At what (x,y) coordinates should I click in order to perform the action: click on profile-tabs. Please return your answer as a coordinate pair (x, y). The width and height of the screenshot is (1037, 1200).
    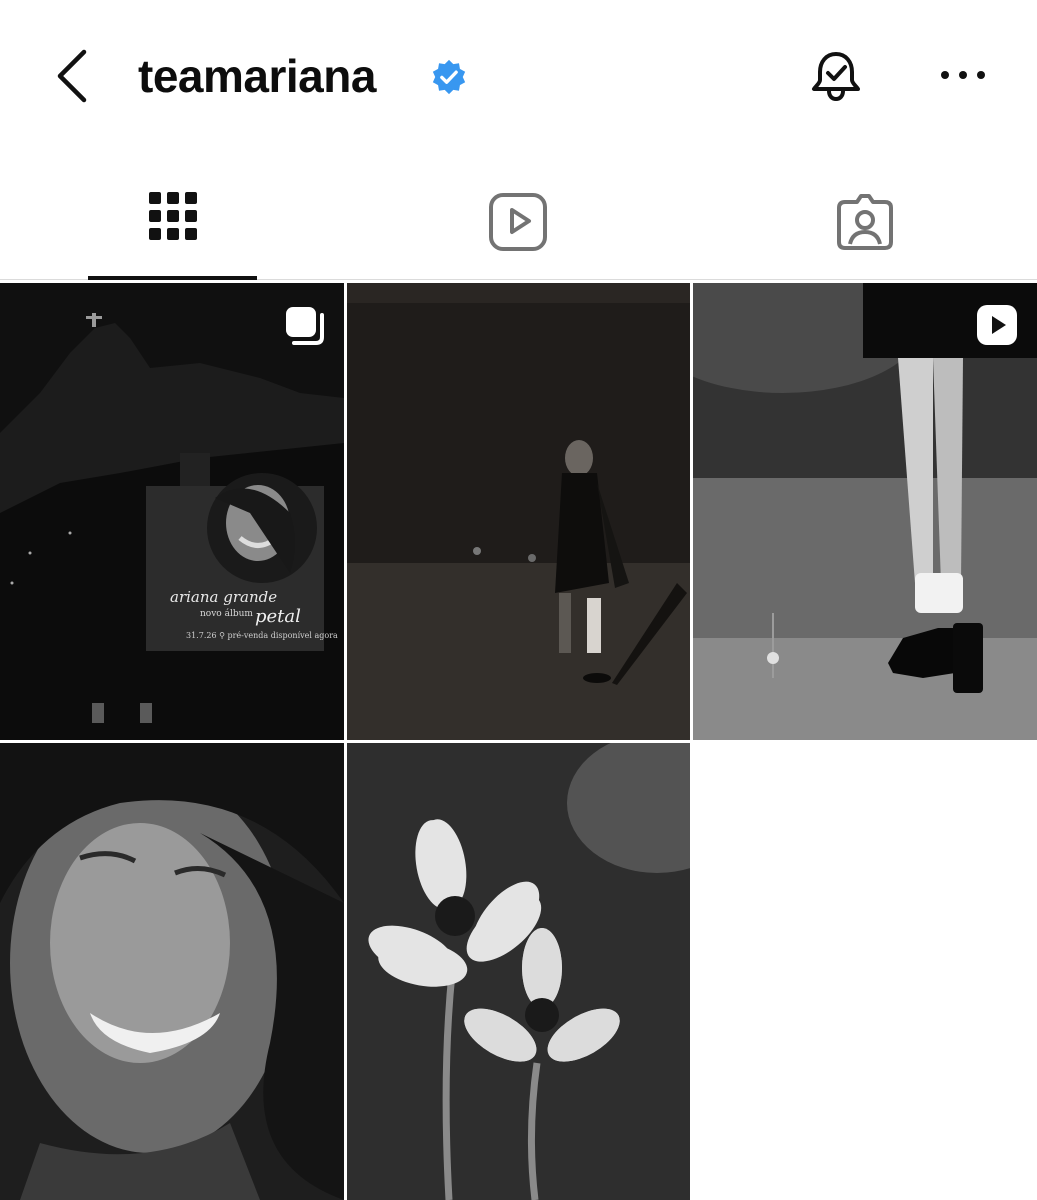
    Looking at the image, I should click on (518, 215).